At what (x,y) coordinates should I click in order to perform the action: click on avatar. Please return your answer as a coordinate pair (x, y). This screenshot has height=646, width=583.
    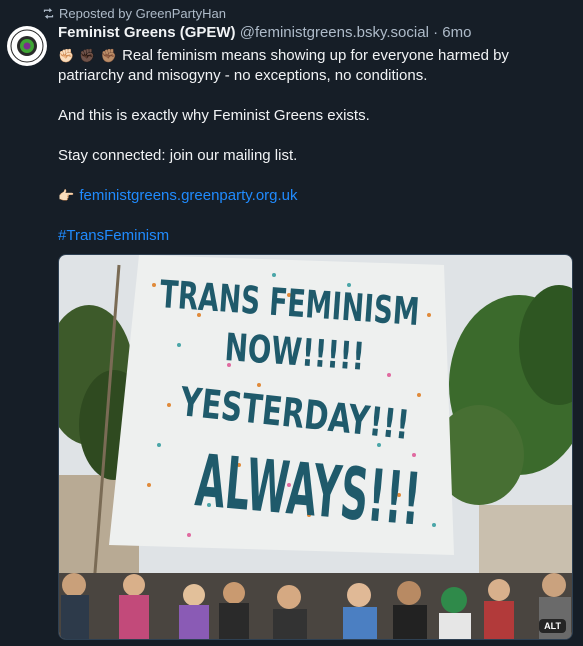
    Looking at the image, I should click on (27, 46).